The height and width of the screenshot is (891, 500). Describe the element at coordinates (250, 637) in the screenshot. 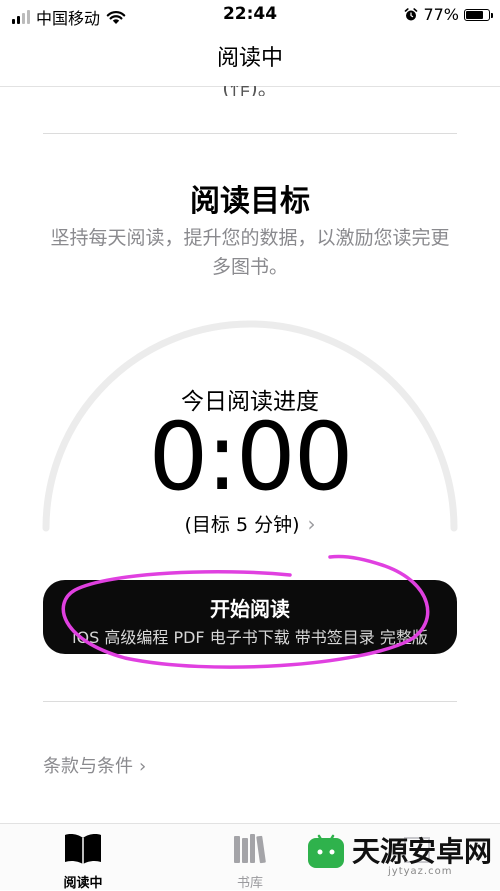

I see `current-book-title: iOS 高级编程 PDF 电子书下载 带书签目录 完整版` at that location.